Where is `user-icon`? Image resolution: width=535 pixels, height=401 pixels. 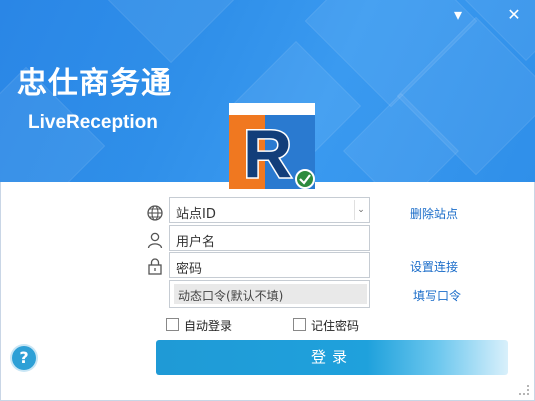
user-icon is located at coordinates (155, 240).